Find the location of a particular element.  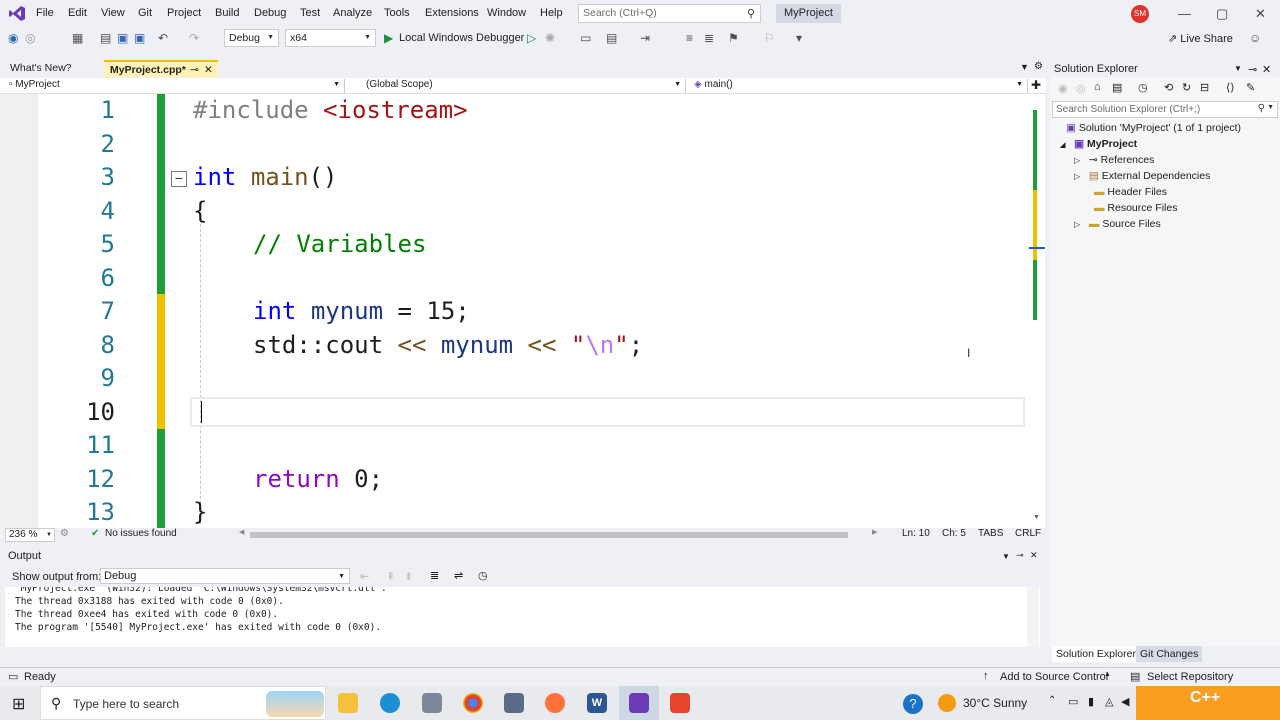

menu-analyze: Analyze is located at coordinates (352, 13).